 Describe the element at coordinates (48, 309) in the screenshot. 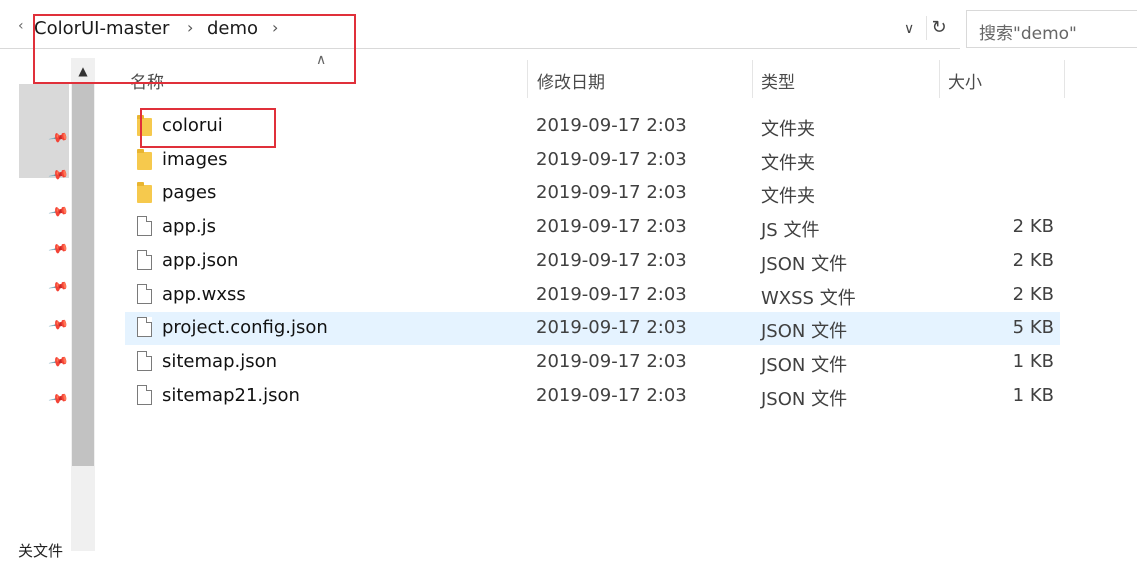

I see `navigation-pane: ▲ 📌 📌 📌 📌 📌 📌 📌 📌 关文件` at that location.